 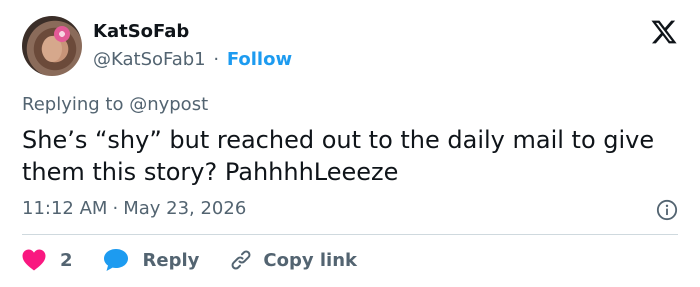 I want to click on avatar-flower, so click(x=62, y=34).